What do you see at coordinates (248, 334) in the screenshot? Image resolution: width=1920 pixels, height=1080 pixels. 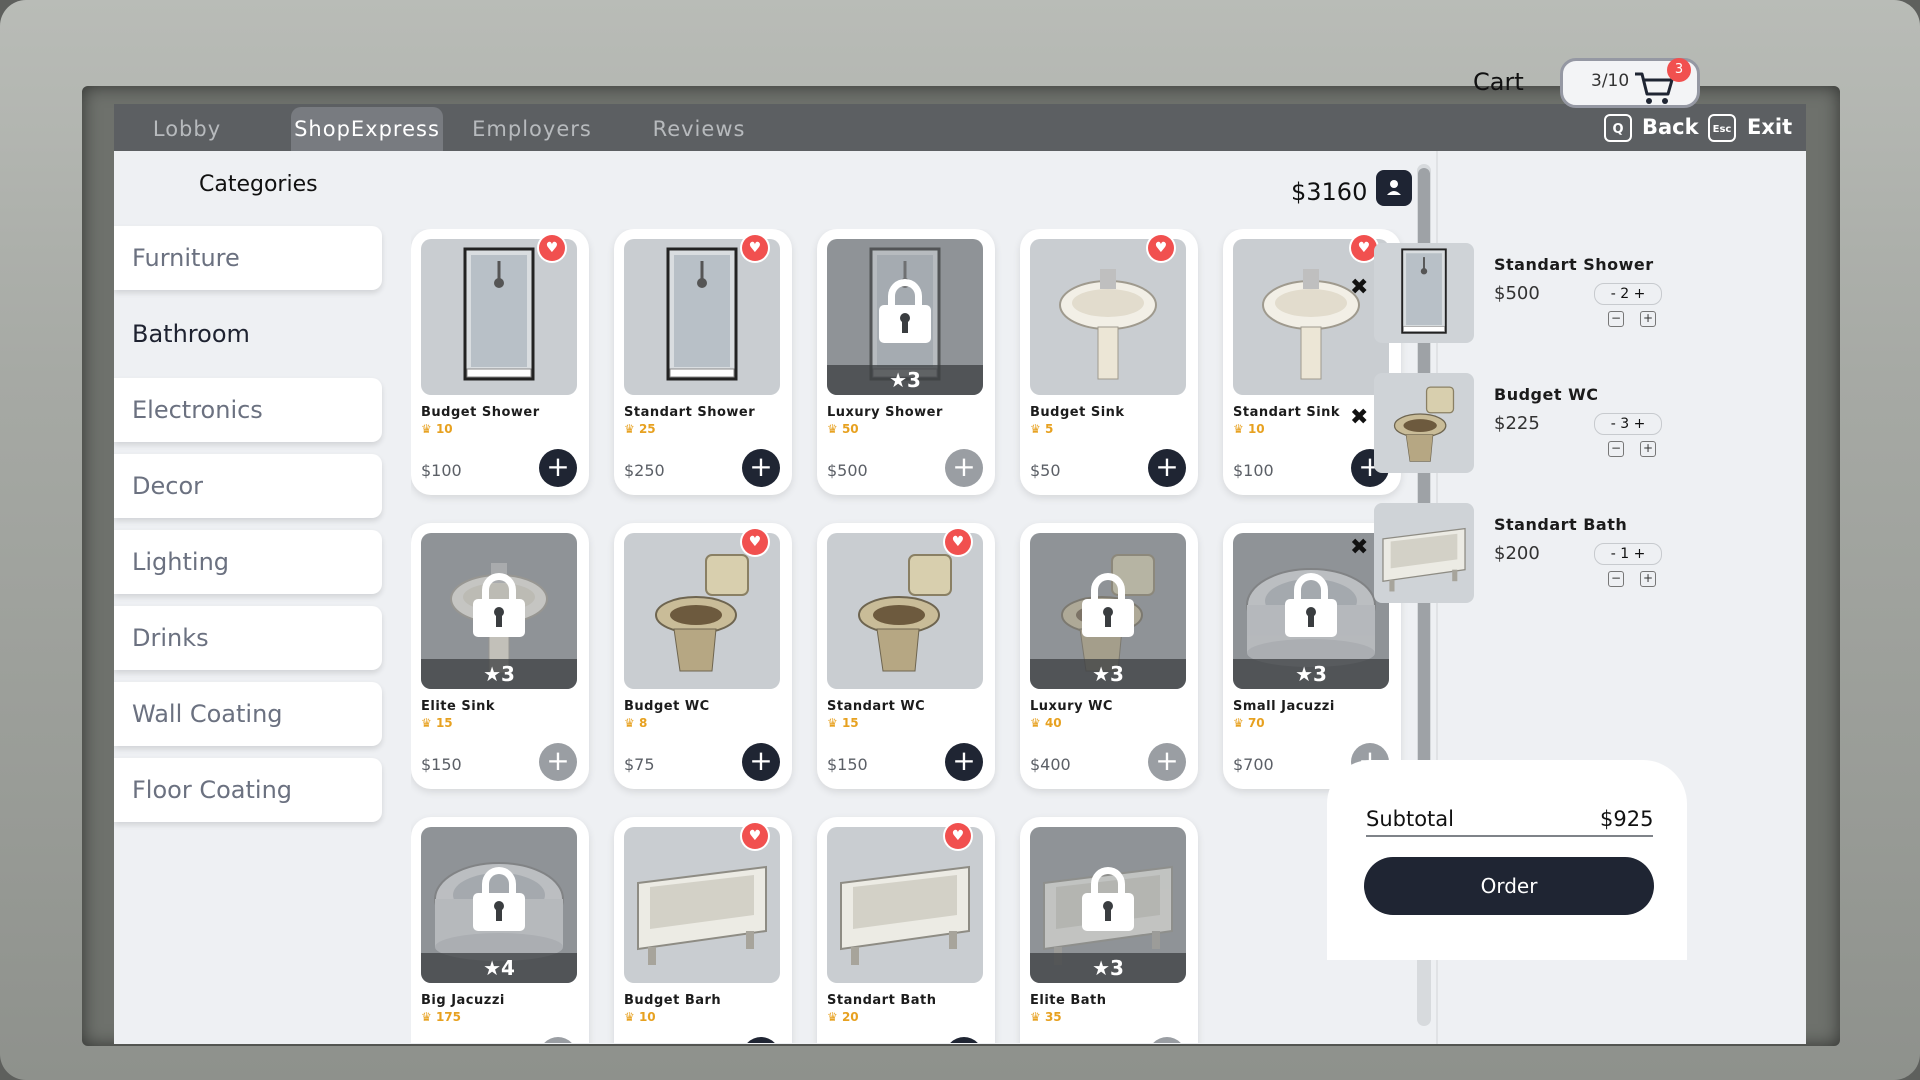 I see `category-bathroom: Bathroom` at bounding box center [248, 334].